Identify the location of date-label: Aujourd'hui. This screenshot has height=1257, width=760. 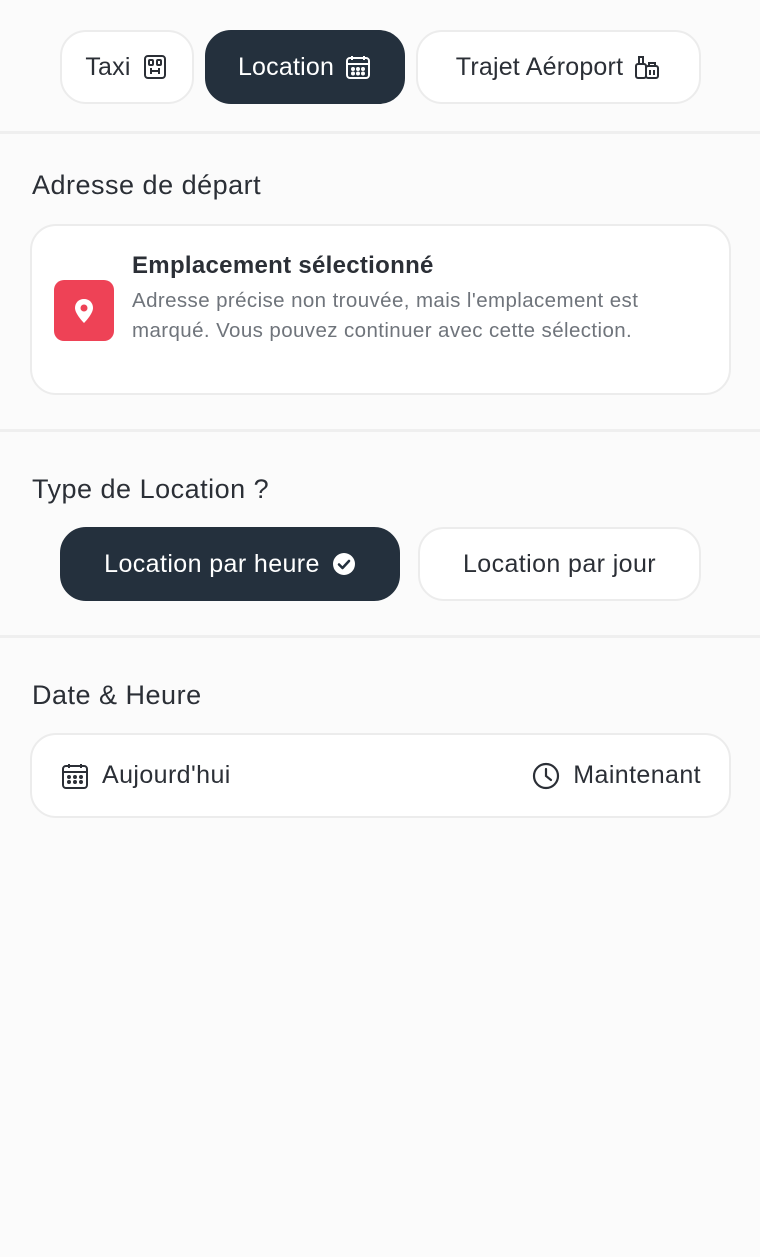
(166, 775).